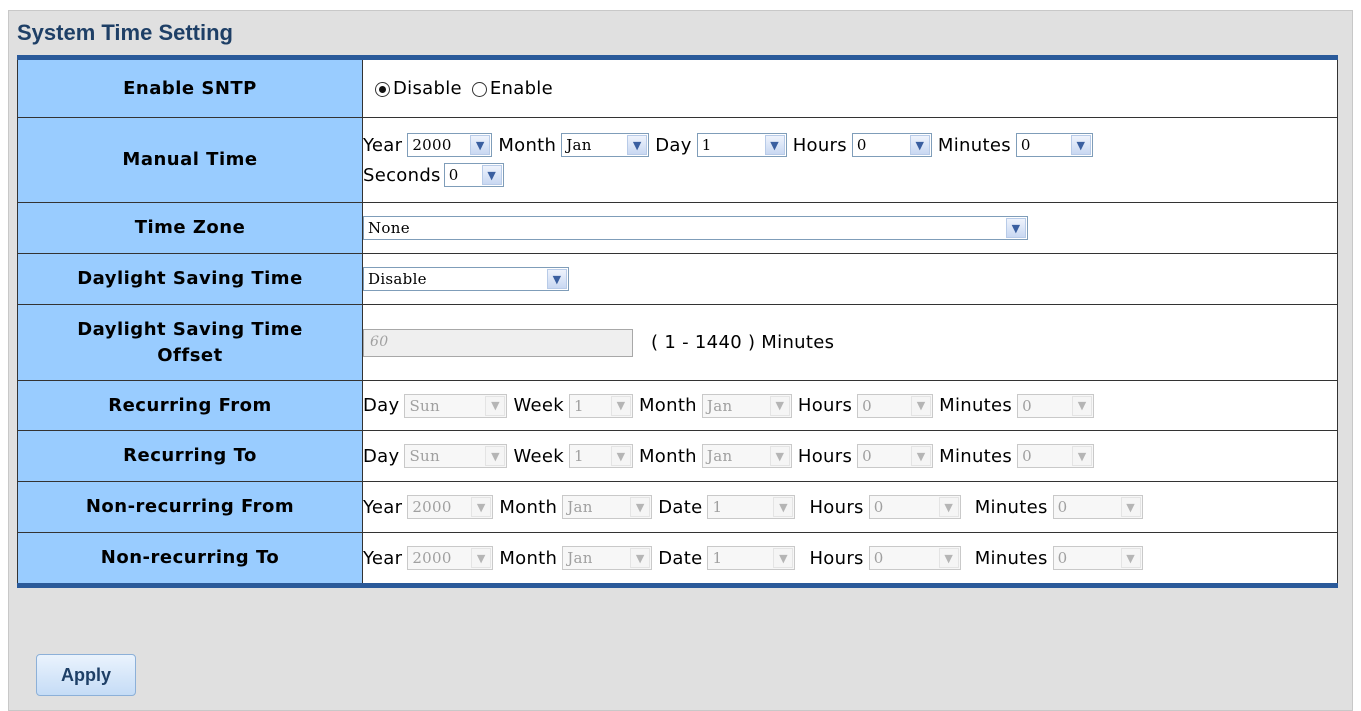 This screenshot has width=1361, height=711. What do you see at coordinates (600, 456) in the screenshot?
I see `rt-week-select: 1 ▼` at bounding box center [600, 456].